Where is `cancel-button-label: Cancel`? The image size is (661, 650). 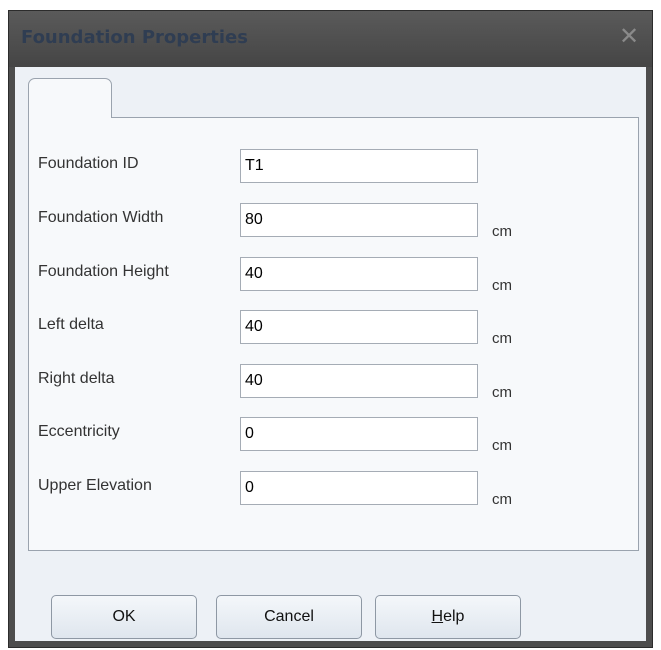
cancel-button-label: Cancel is located at coordinates (289, 616).